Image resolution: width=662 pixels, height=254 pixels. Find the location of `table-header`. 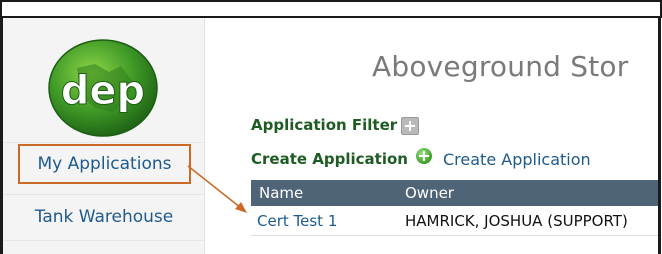

table-header is located at coordinates (454, 193).